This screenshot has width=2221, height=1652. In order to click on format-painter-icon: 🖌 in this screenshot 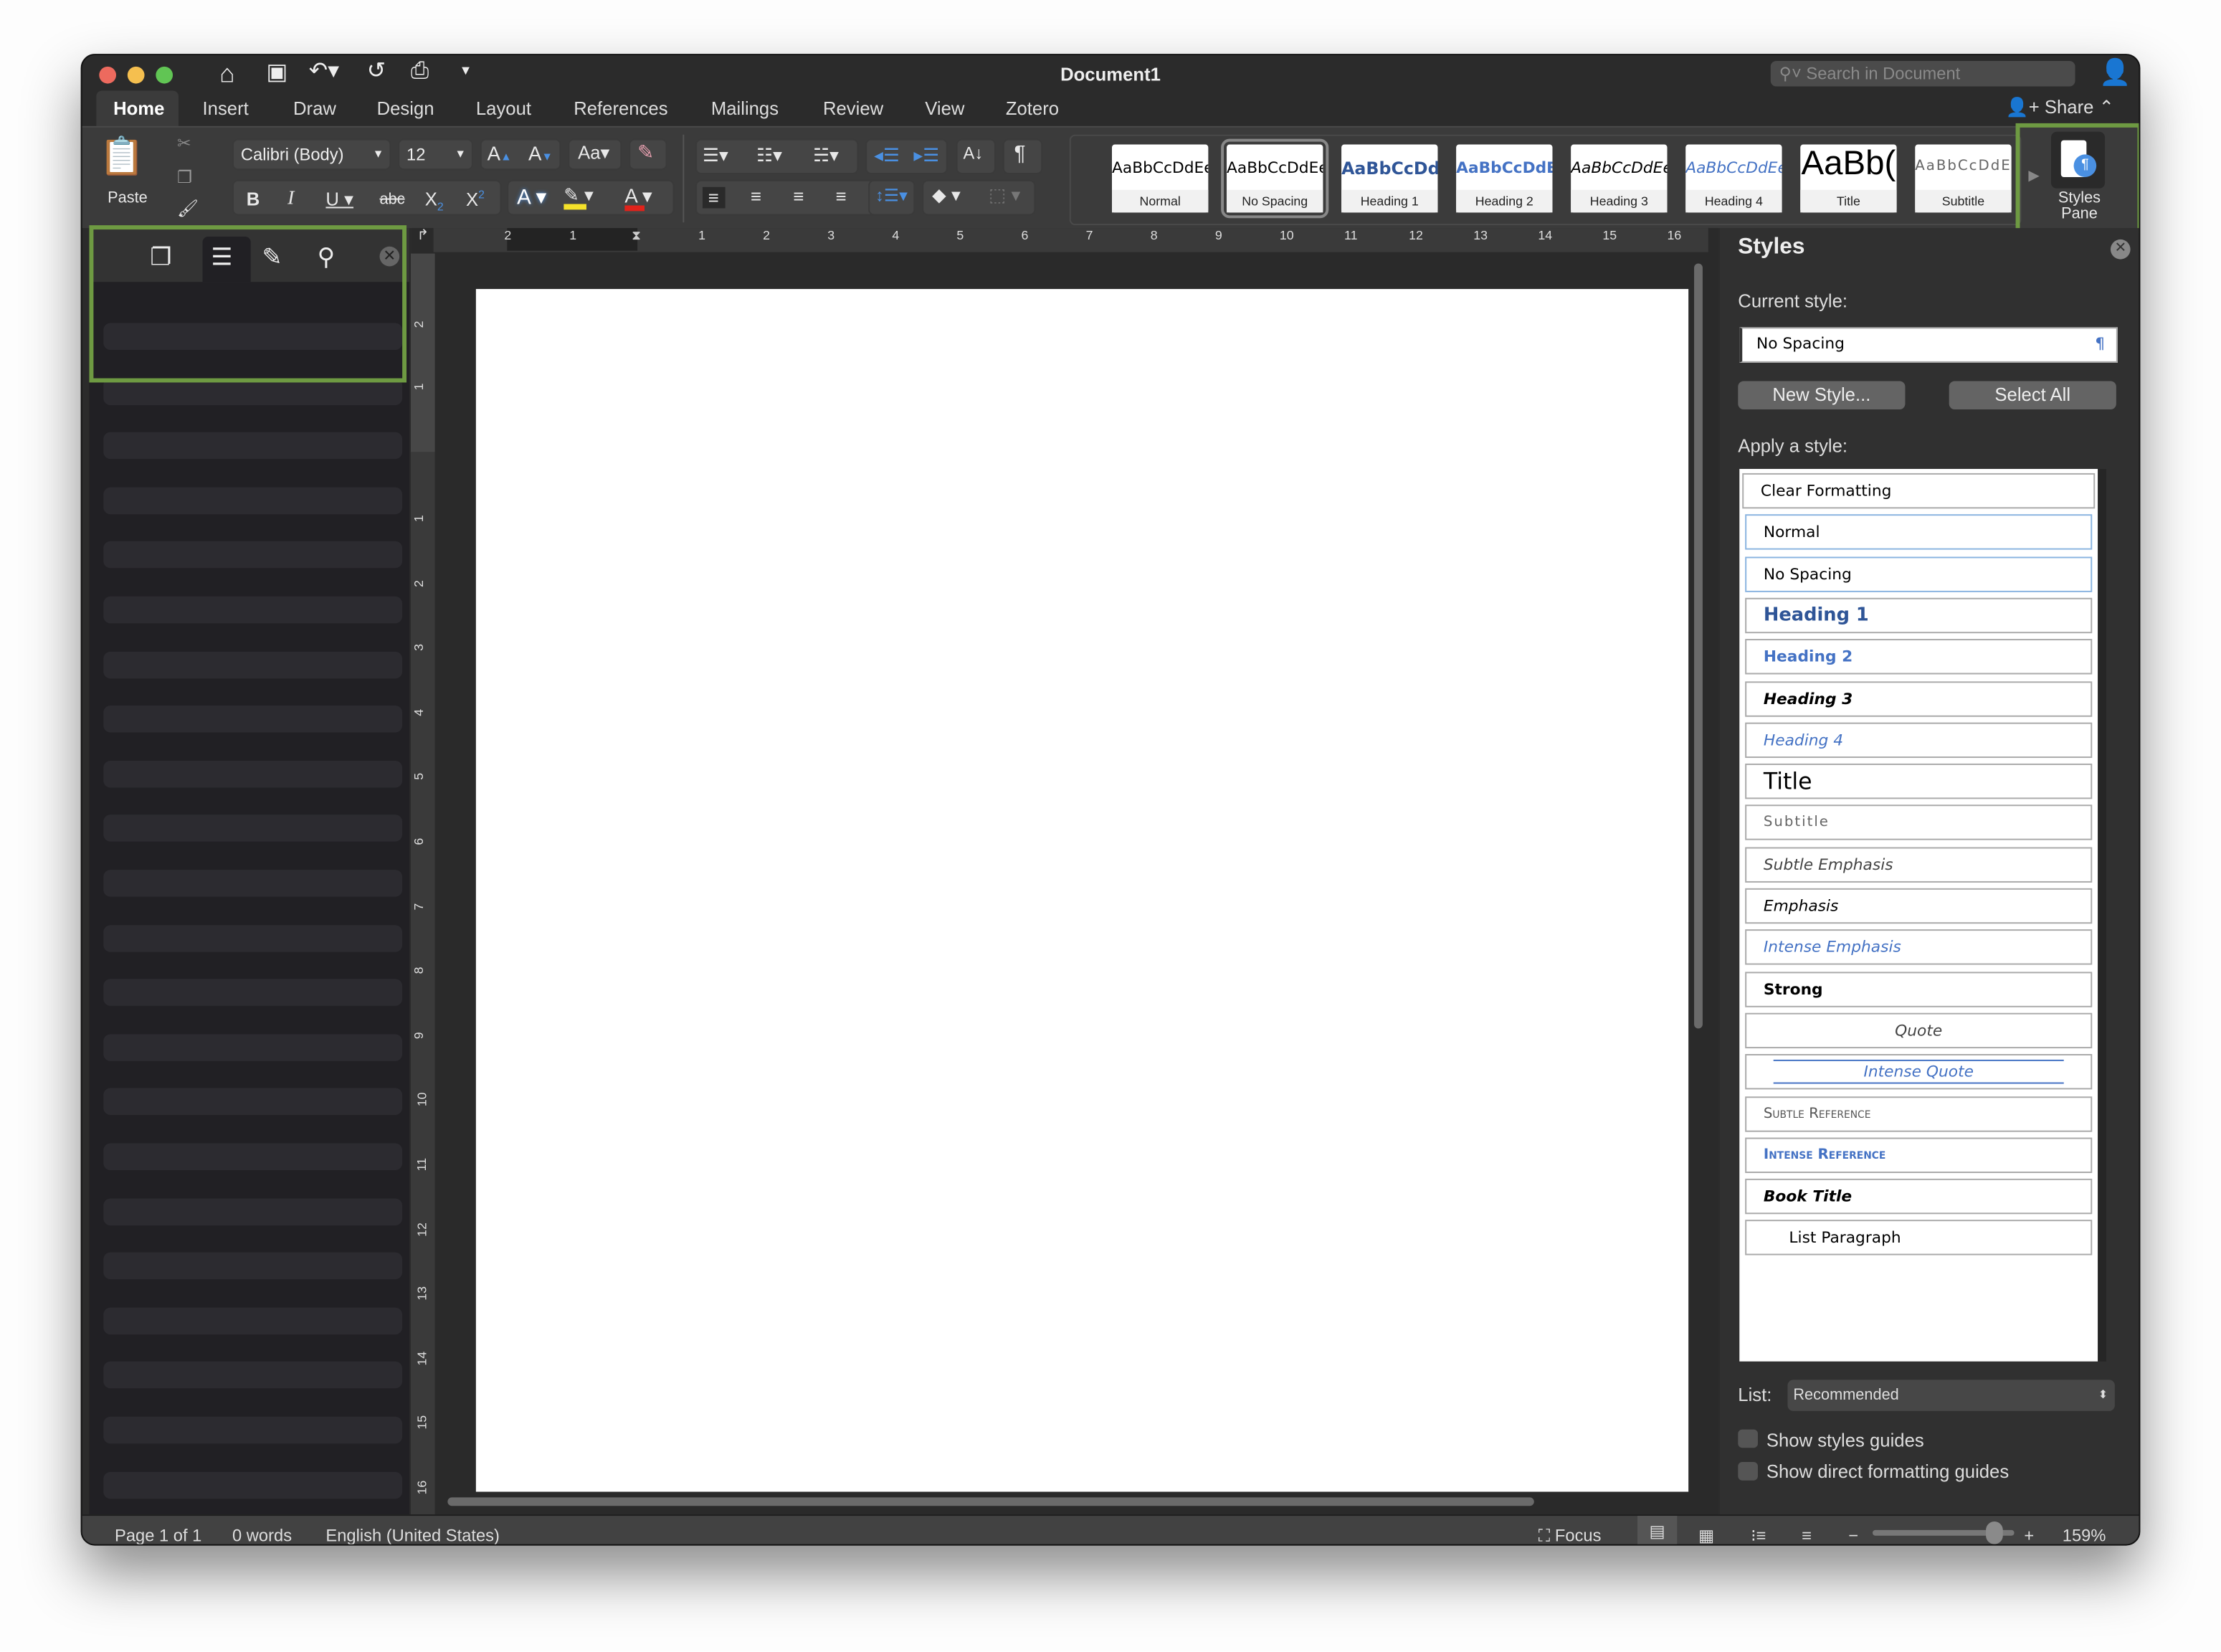, I will do `click(188, 208)`.